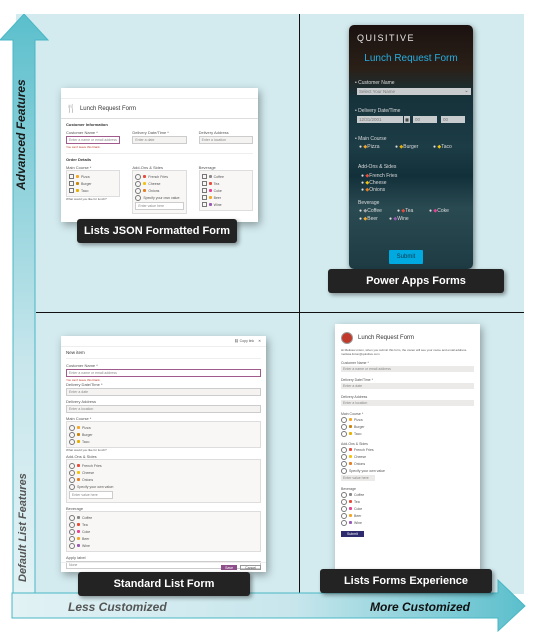 This screenshot has width=533, height=637. I want to click on option-wine: ● ◆Wine, so click(399, 219).